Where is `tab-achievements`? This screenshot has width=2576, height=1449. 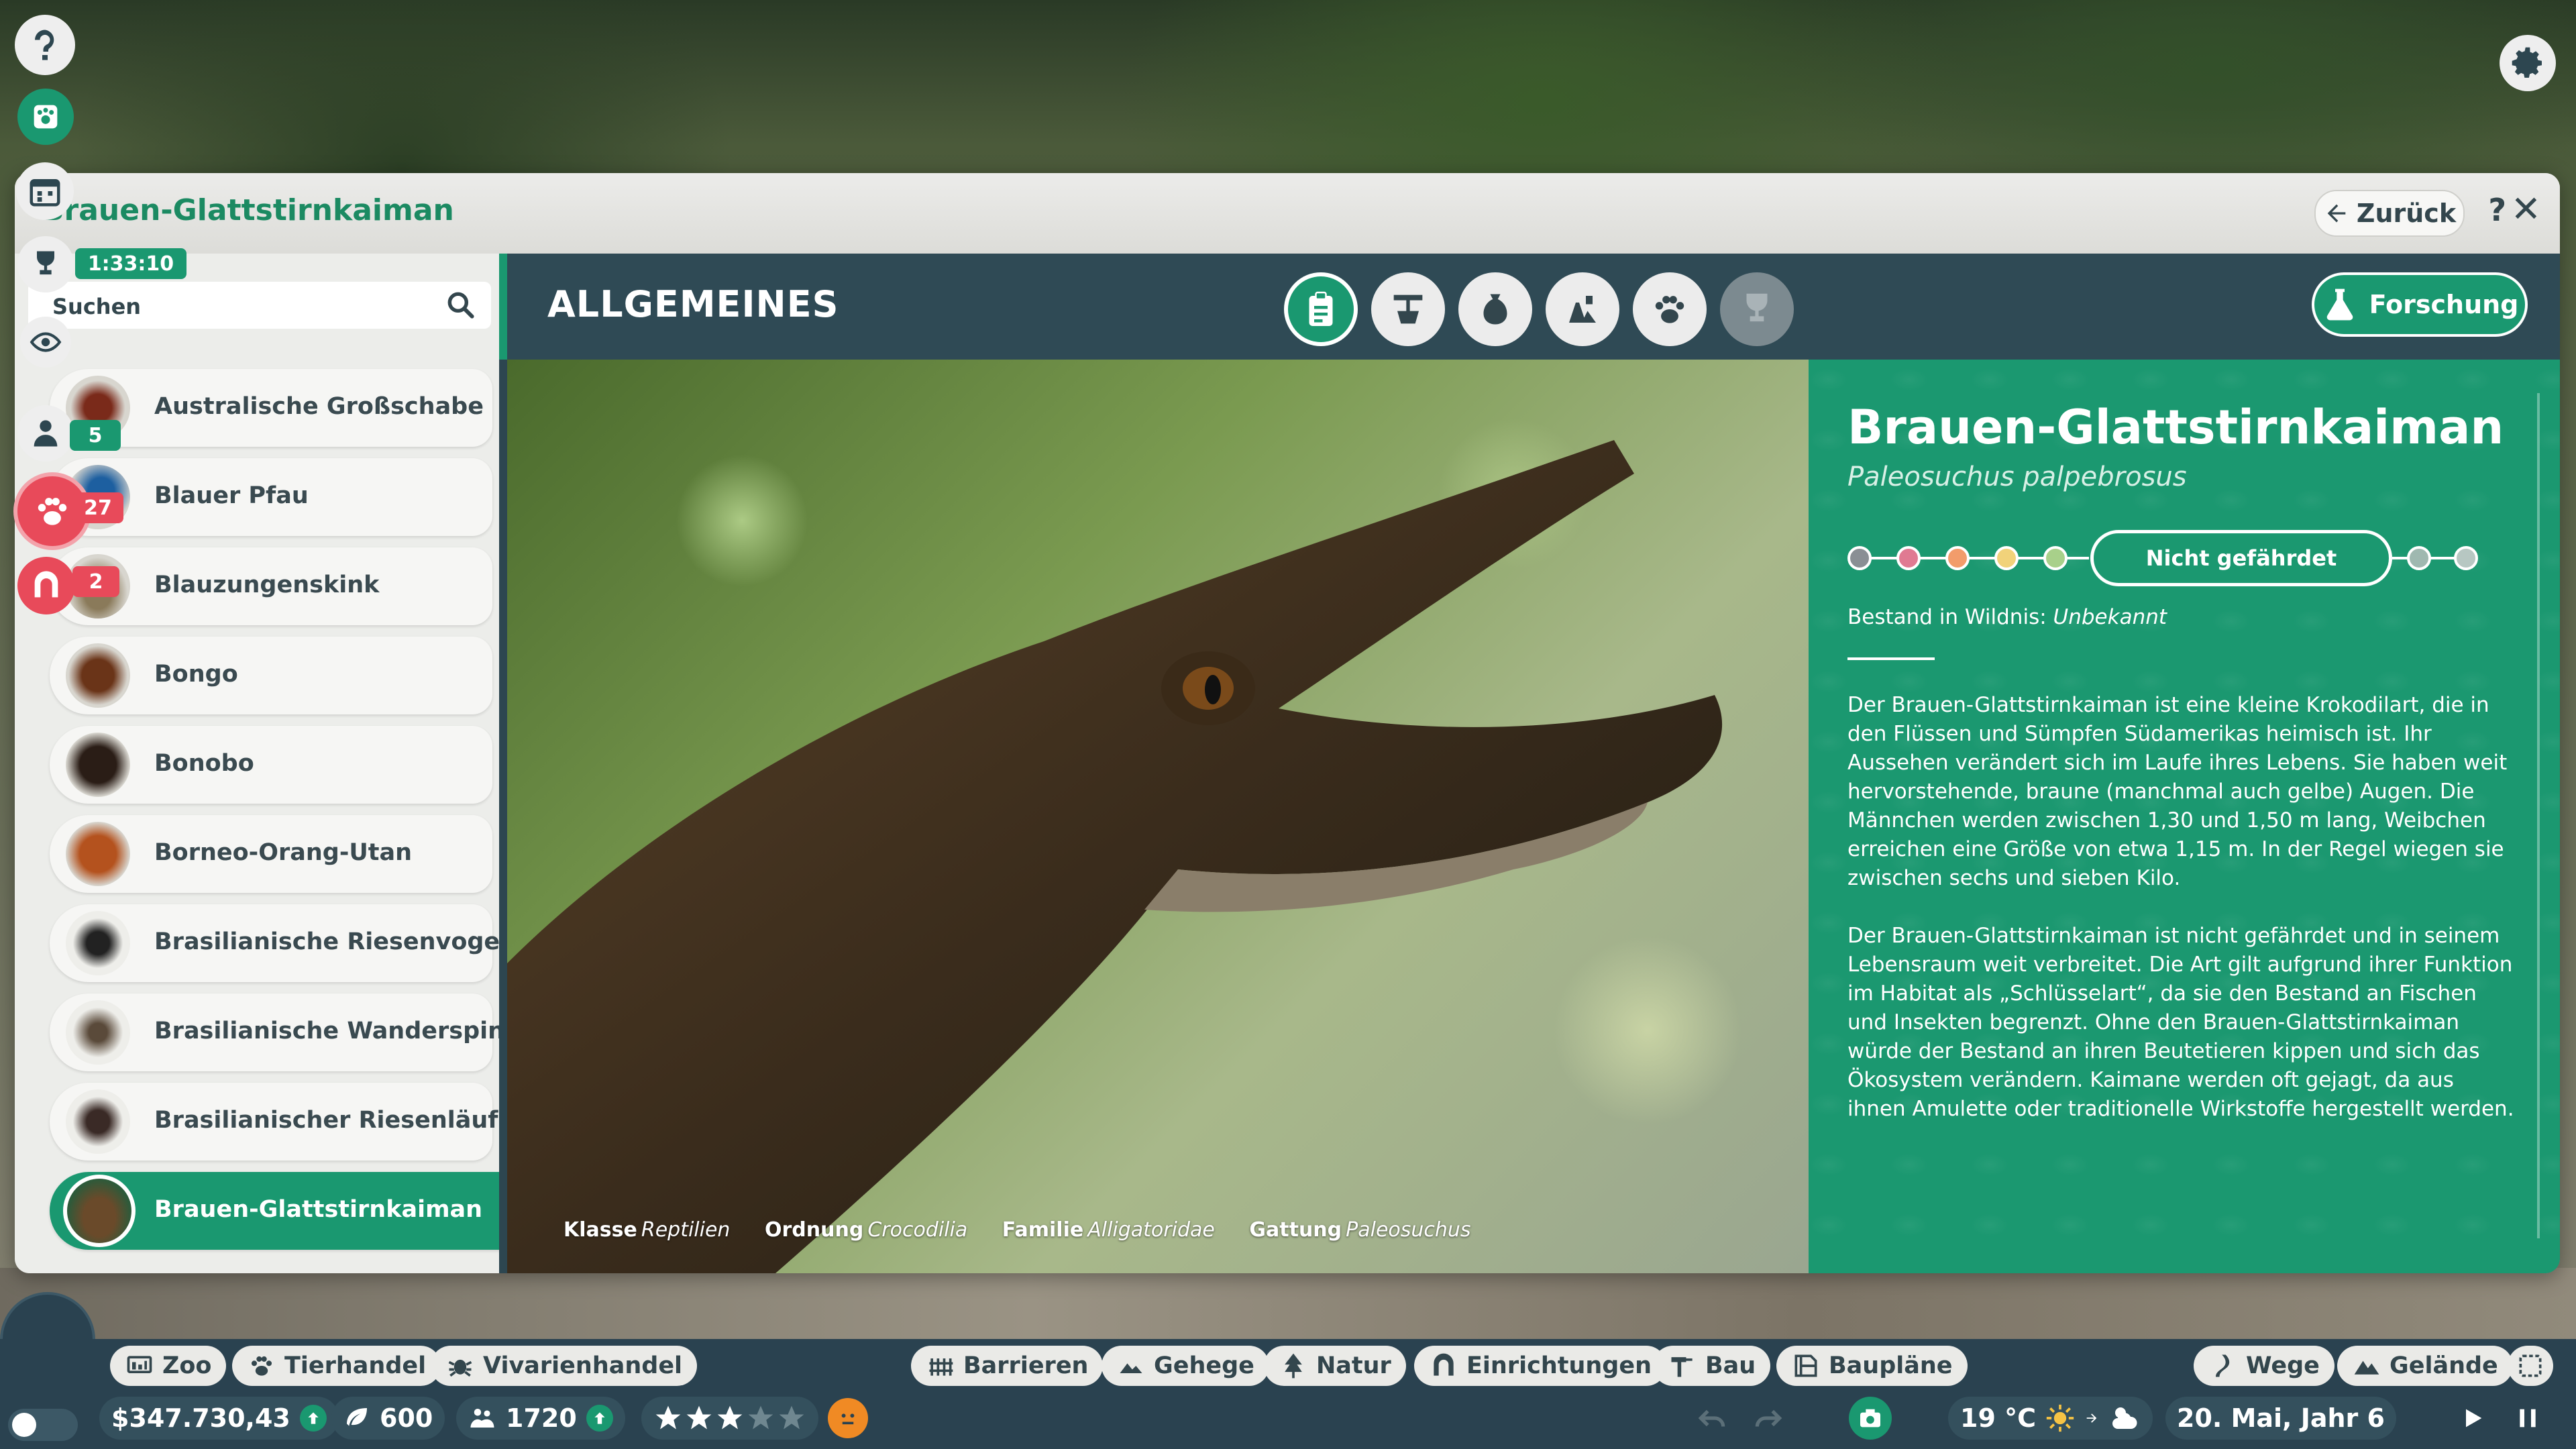
tab-achievements is located at coordinates (1757, 309).